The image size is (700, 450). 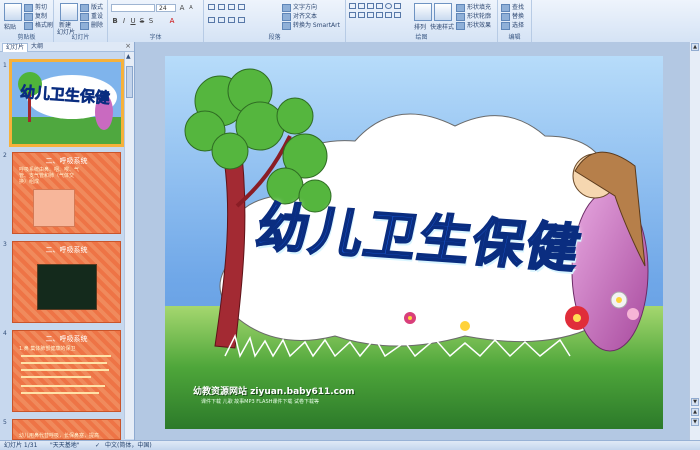 What do you see at coordinates (694, 241) in the screenshot?
I see `editor-scrollbar: ▲ ▼ ▲ ▼` at bounding box center [694, 241].